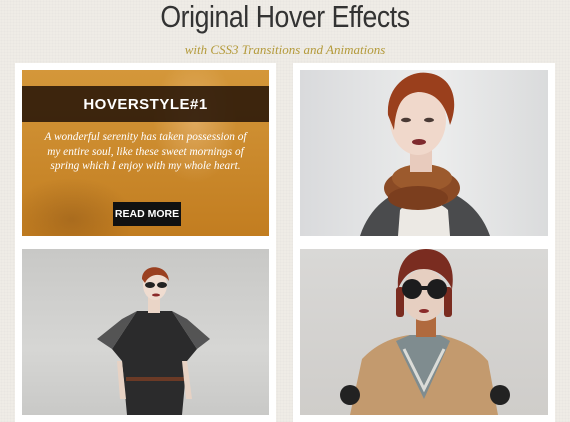 The image size is (570, 422). I want to click on tile-1-heading-bar: HOVERSTYLE#1, so click(145, 104).